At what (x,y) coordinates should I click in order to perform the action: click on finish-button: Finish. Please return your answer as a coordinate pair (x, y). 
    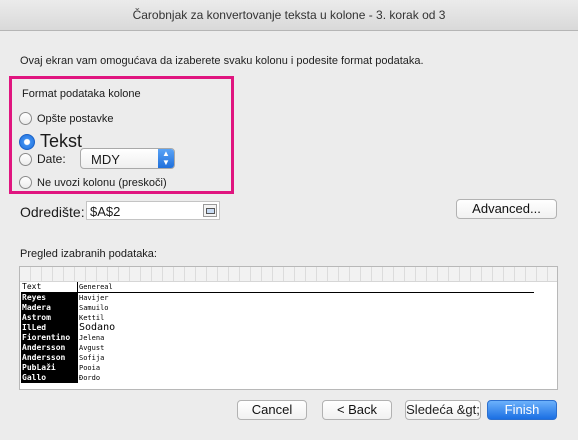
    Looking at the image, I should click on (522, 410).